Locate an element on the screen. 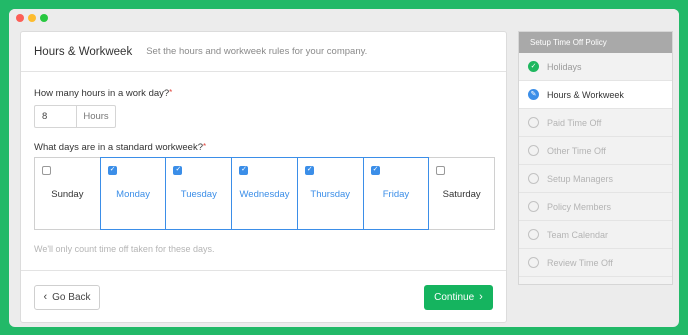 Image resolution: width=688 pixels, height=335 pixels. day-label: Sunday is located at coordinates (67, 194).